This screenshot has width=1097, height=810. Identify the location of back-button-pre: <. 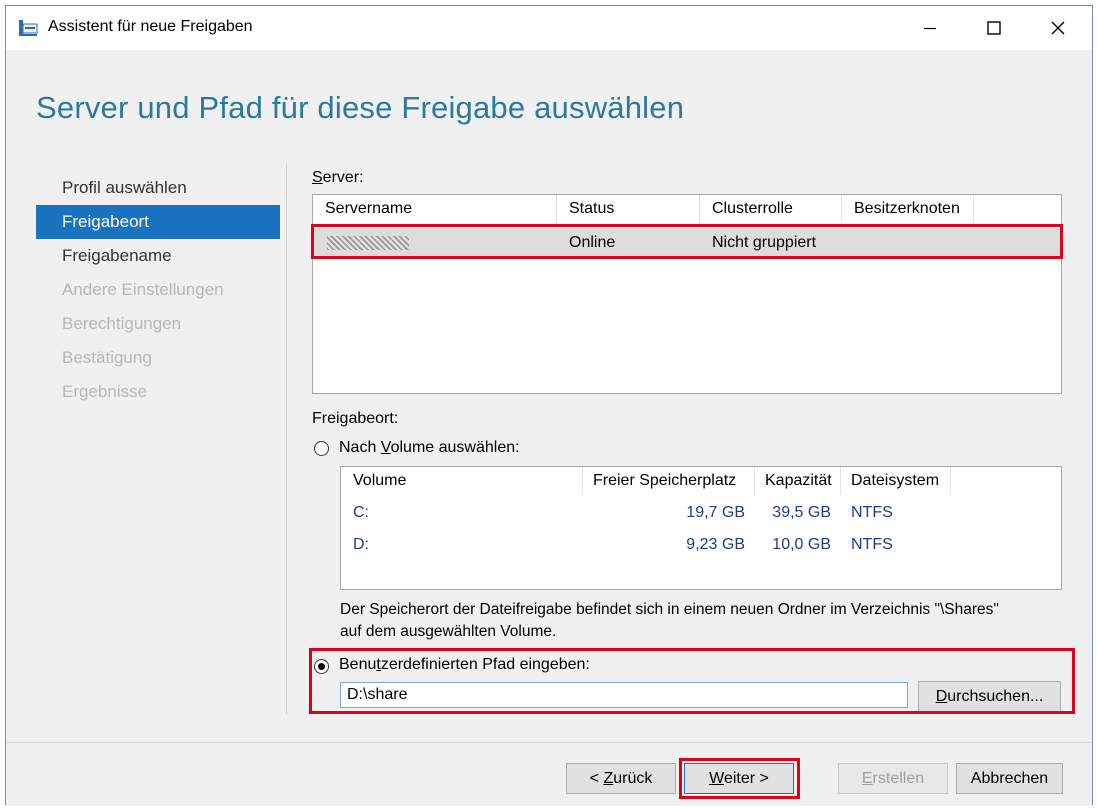
(596, 778).